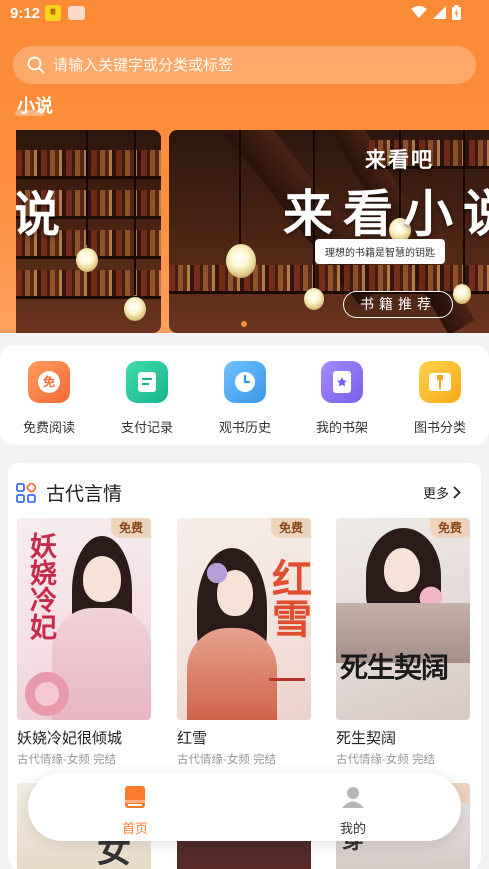 The width and height of the screenshot is (489, 869). What do you see at coordinates (342, 382) in the screenshot?
I see `bookshelf-icon` at bounding box center [342, 382].